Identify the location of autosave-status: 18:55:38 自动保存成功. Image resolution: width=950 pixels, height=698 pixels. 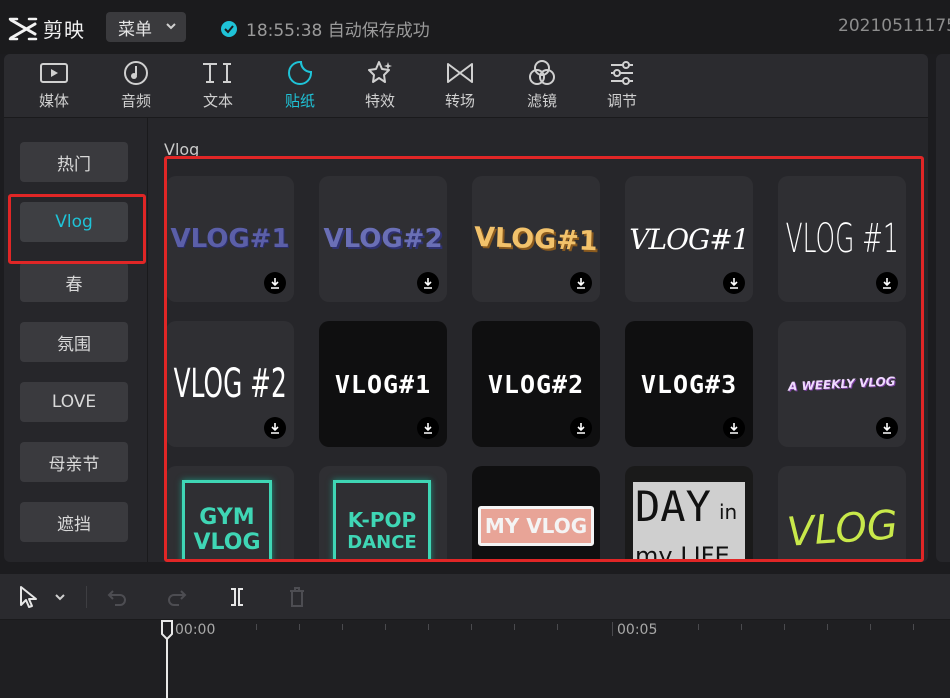
(325, 28).